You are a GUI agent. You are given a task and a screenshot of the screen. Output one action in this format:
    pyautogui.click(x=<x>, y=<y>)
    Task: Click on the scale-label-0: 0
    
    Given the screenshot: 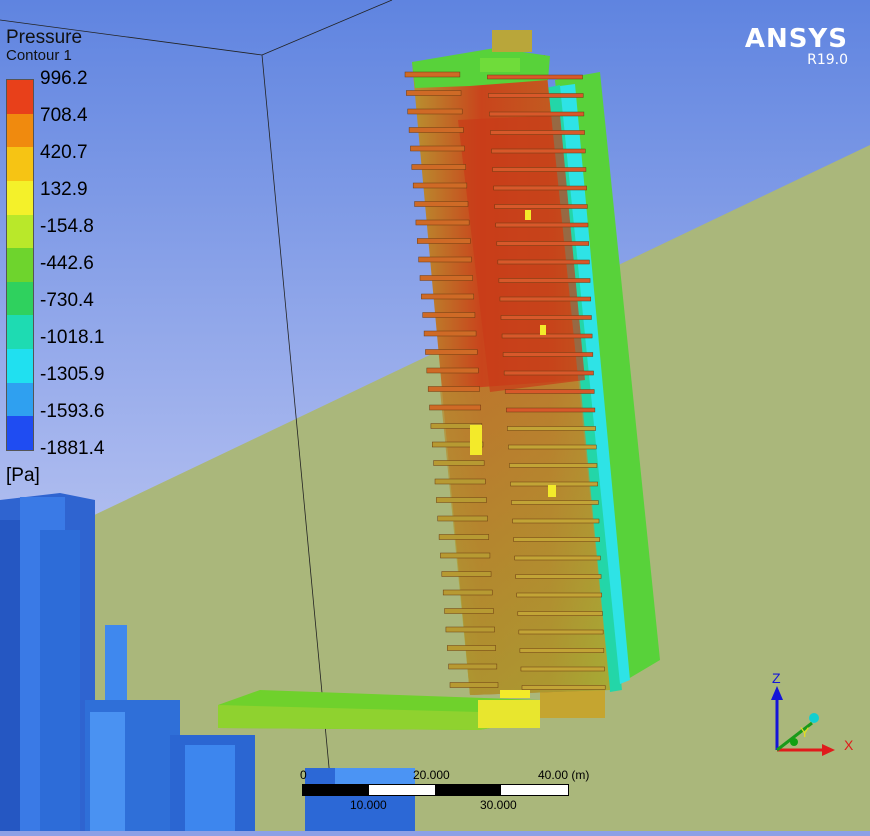 What is the action you would take?
    pyautogui.click(x=303, y=775)
    